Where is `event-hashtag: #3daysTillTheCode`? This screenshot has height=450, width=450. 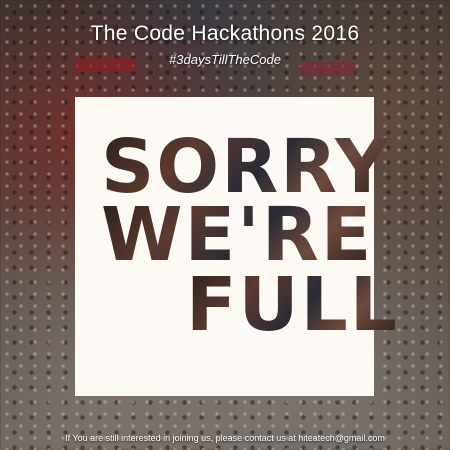
event-hashtag: #3daysTillTheCode is located at coordinates (225, 59).